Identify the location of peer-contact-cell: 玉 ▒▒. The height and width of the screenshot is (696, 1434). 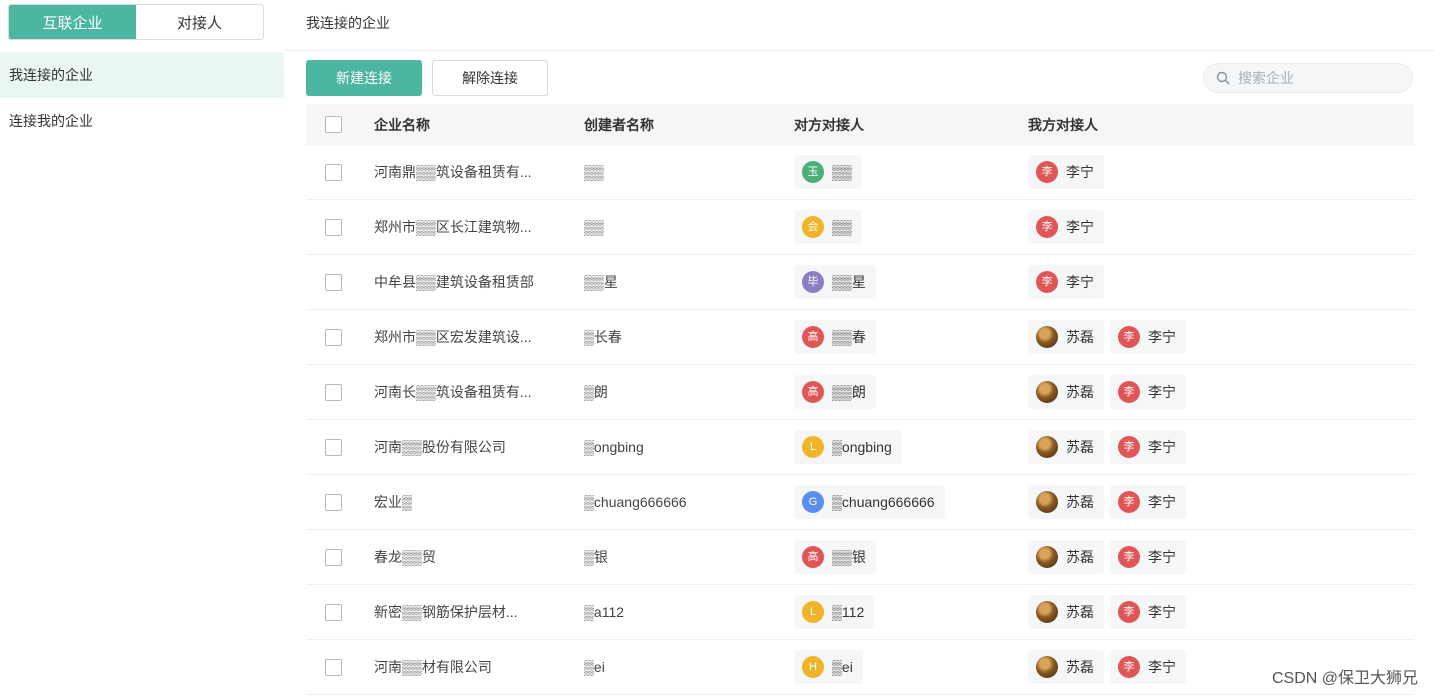
(828, 172).